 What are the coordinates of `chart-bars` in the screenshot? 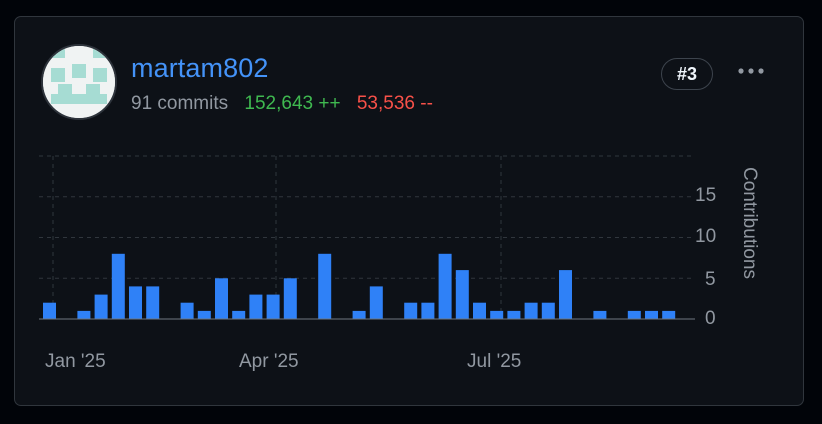 It's located at (359, 286).